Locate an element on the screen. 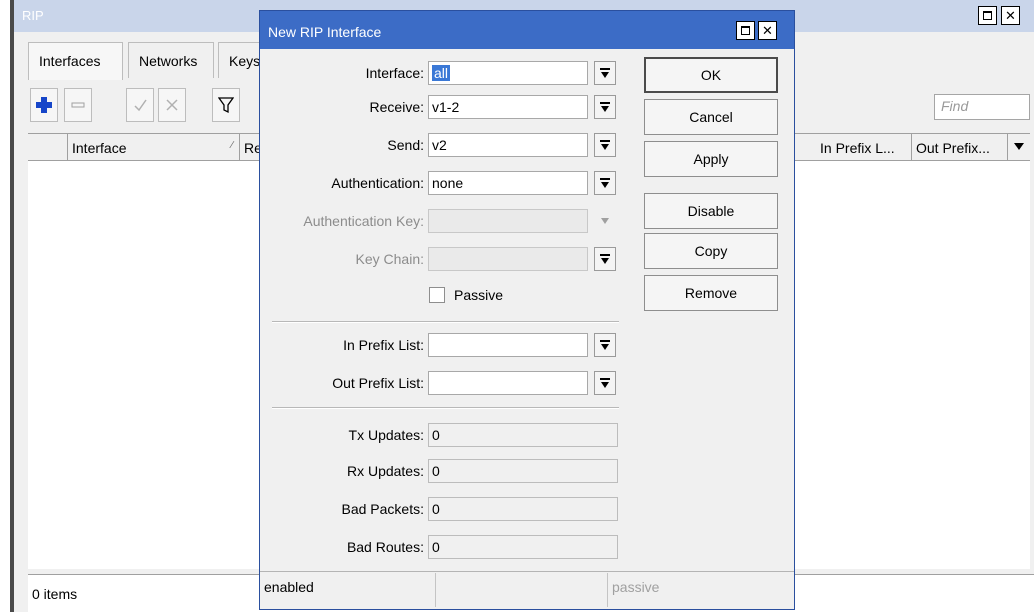 This screenshot has width=1034, height=612. out-prefix-list-field is located at coordinates (508, 383).